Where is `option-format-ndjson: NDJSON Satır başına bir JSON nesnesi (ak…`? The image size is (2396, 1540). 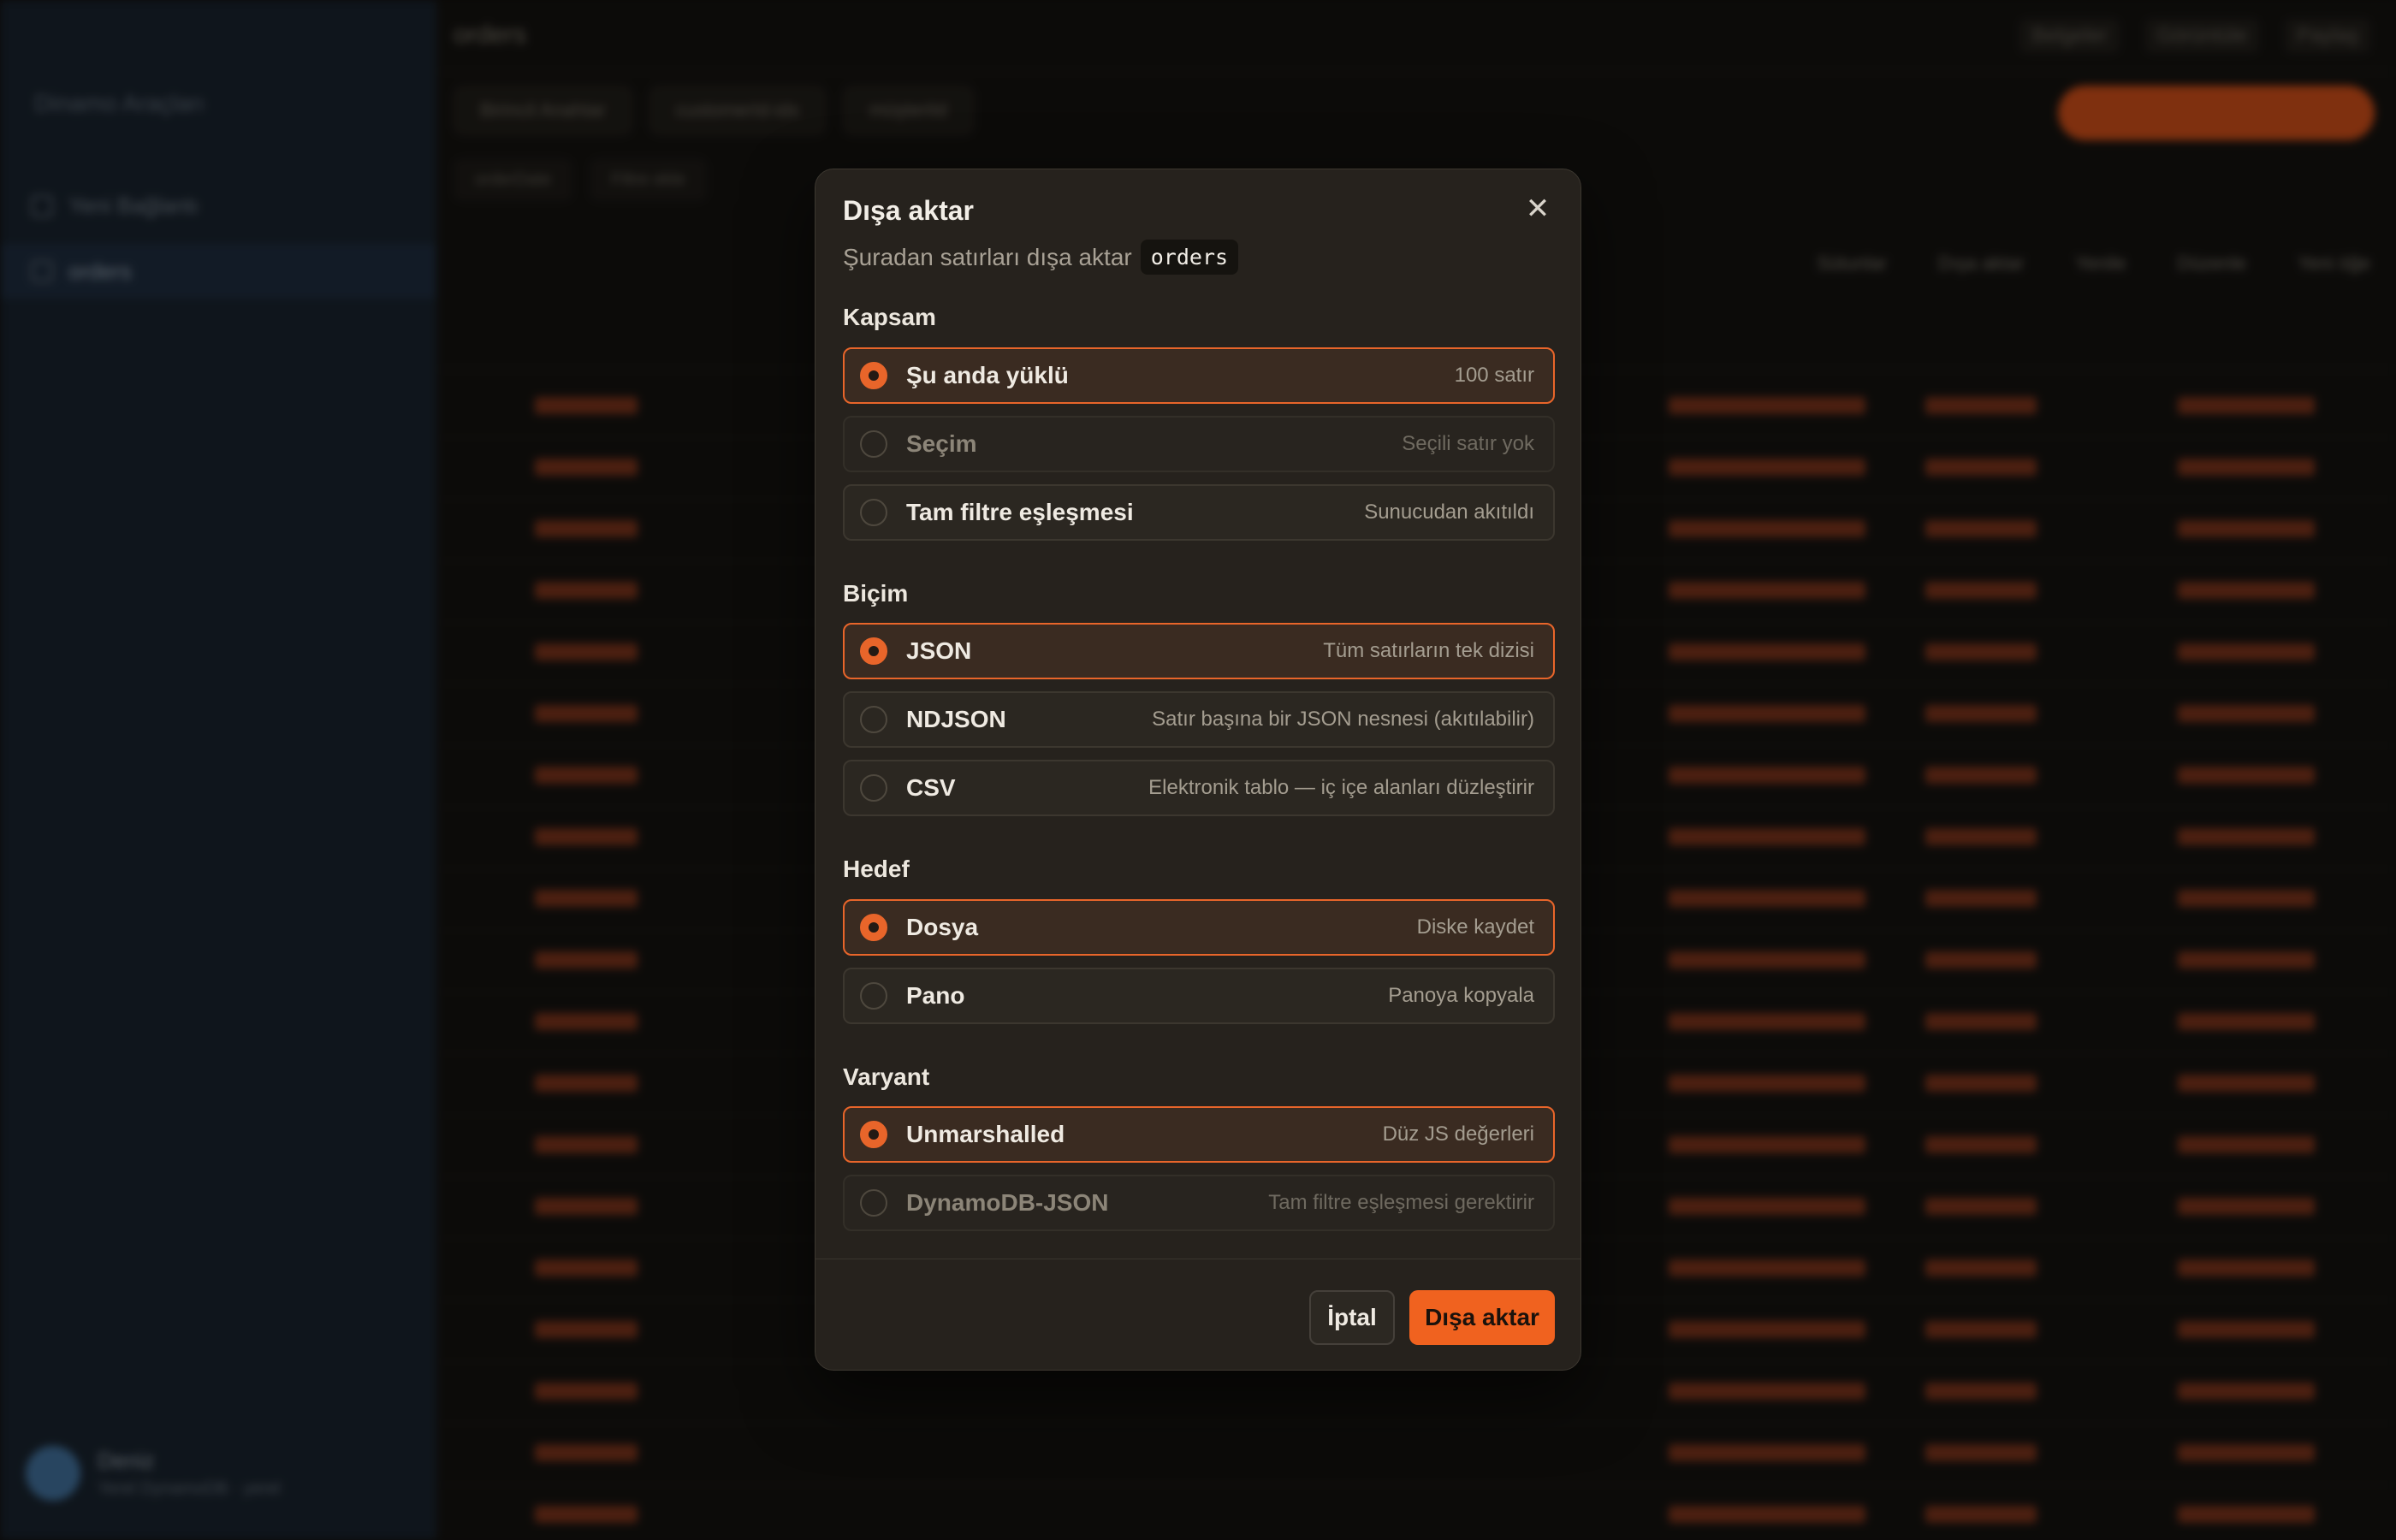
option-format-ndjson: NDJSON Satır başına bir JSON nesnesi (ak… is located at coordinates (1199, 719).